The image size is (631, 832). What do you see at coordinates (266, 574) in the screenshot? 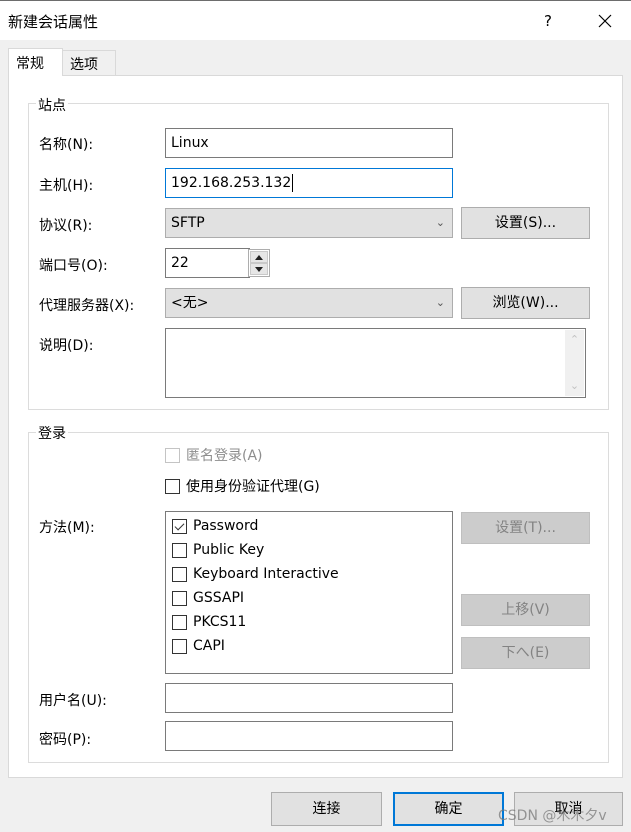
I see `method-item-label: Keyboard Interactive` at bounding box center [266, 574].